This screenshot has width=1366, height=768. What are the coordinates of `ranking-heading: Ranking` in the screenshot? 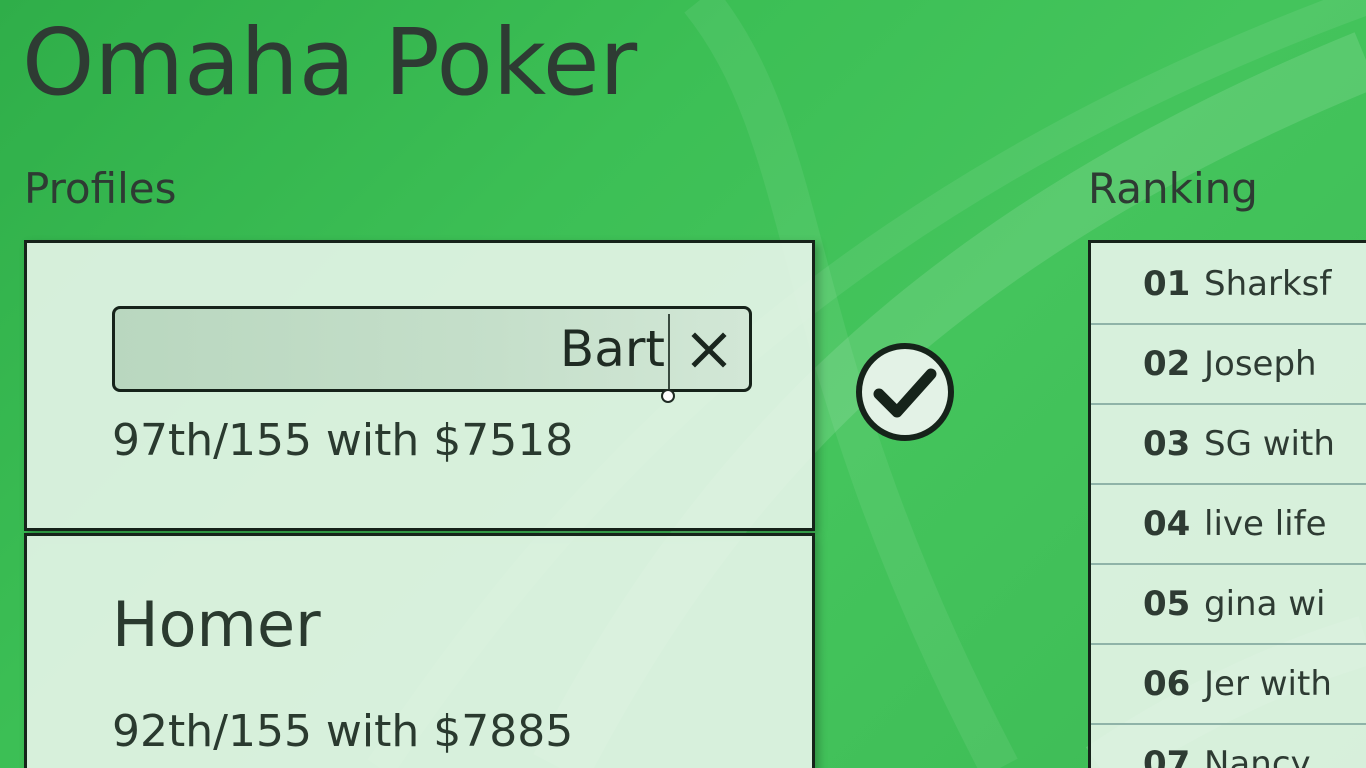 It's located at (1173, 188).